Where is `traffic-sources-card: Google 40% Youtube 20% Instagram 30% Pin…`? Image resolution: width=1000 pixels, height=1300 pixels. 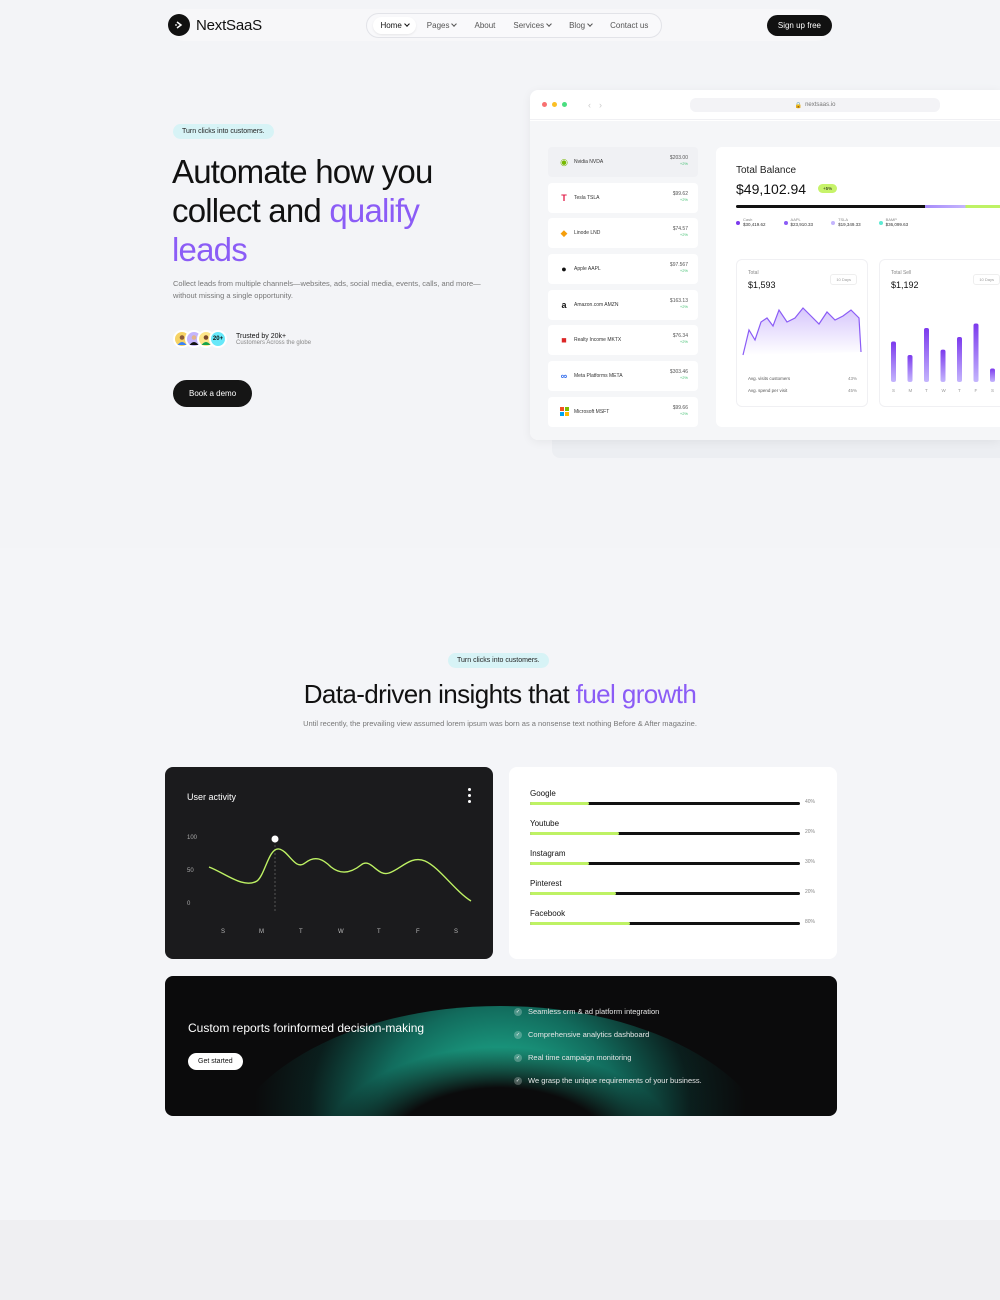 traffic-sources-card: Google 40% Youtube 20% Instagram 30% Pin… is located at coordinates (673, 863).